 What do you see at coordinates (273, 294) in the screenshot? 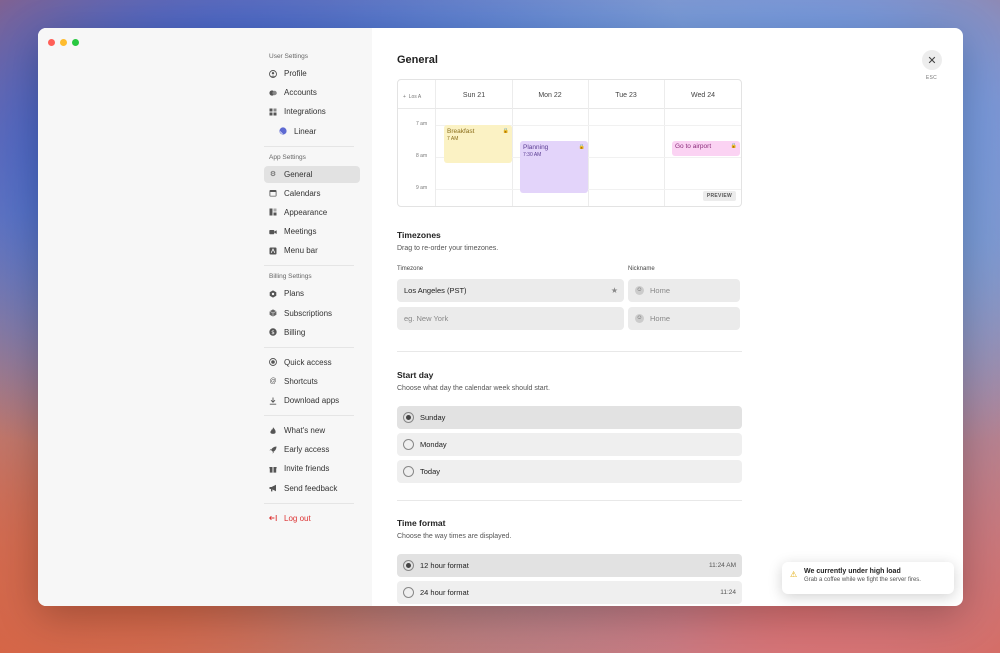
I see `plans-icon` at bounding box center [273, 294].